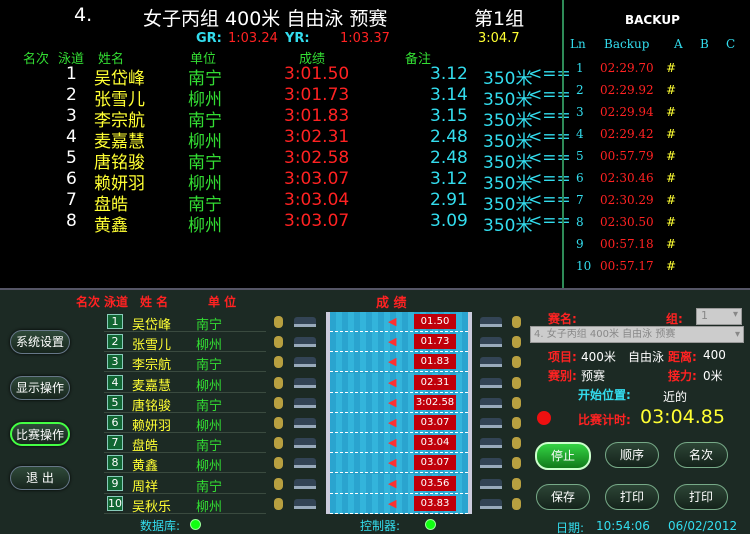 This screenshot has height=534, width=750. I want to click on result-rank: 1, so click(71, 74).